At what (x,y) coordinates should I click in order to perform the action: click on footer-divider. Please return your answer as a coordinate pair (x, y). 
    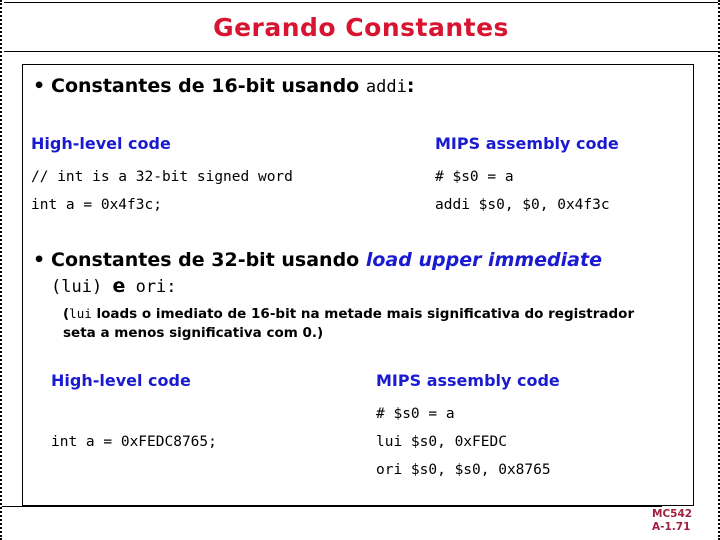
    Looking at the image, I should click on (332, 506).